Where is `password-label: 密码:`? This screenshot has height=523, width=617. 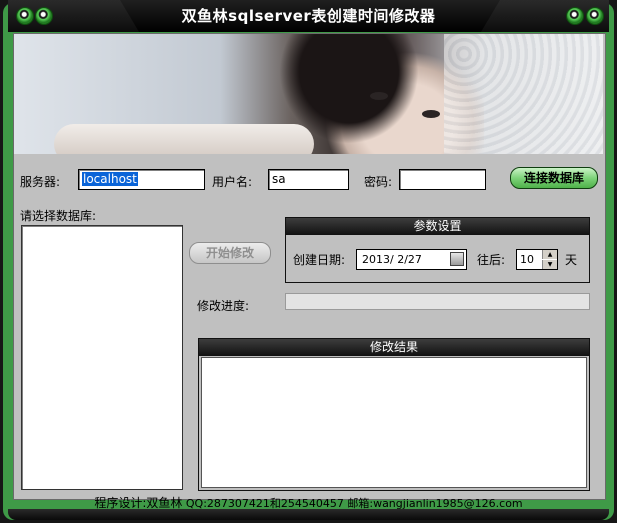
password-label: 密码: is located at coordinates (378, 182).